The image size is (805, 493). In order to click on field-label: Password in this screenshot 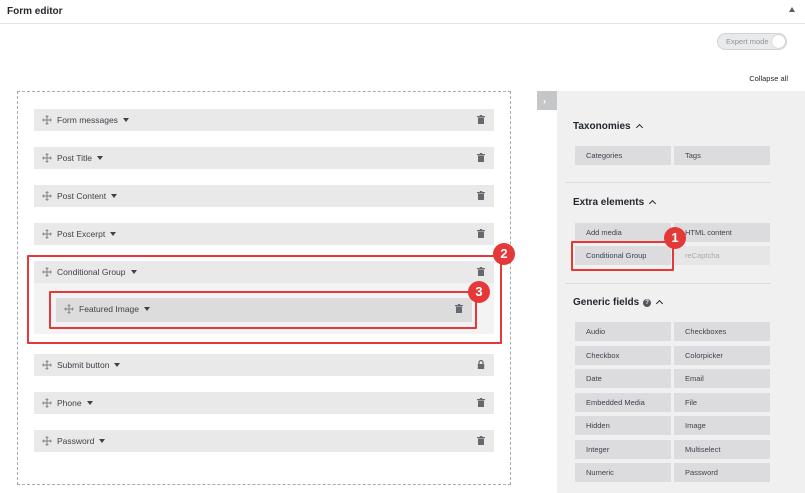, I will do `click(81, 441)`.